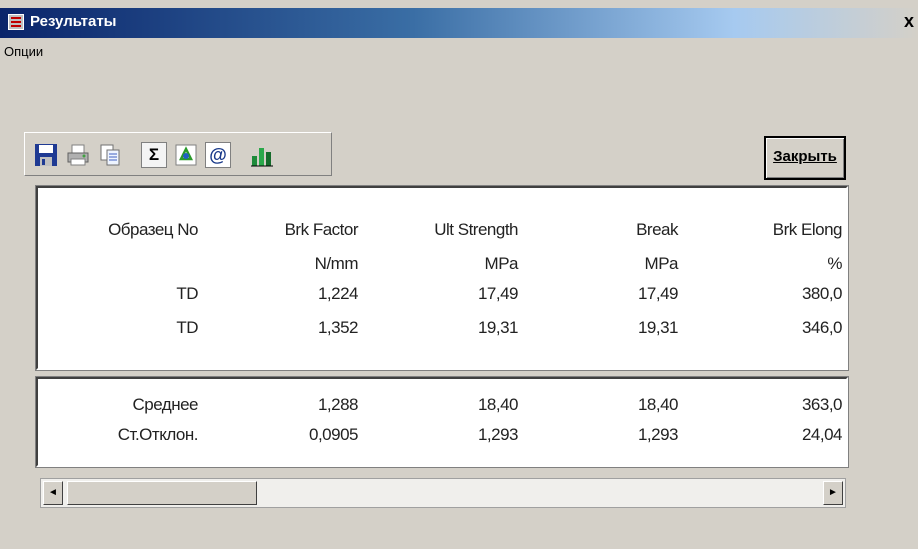 Image resolution: width=918 pixels, height=549 pixels. Describe the element at coordinates (833, 493) in the screenshot. I see `scroll-right-icon: ►` at that location.